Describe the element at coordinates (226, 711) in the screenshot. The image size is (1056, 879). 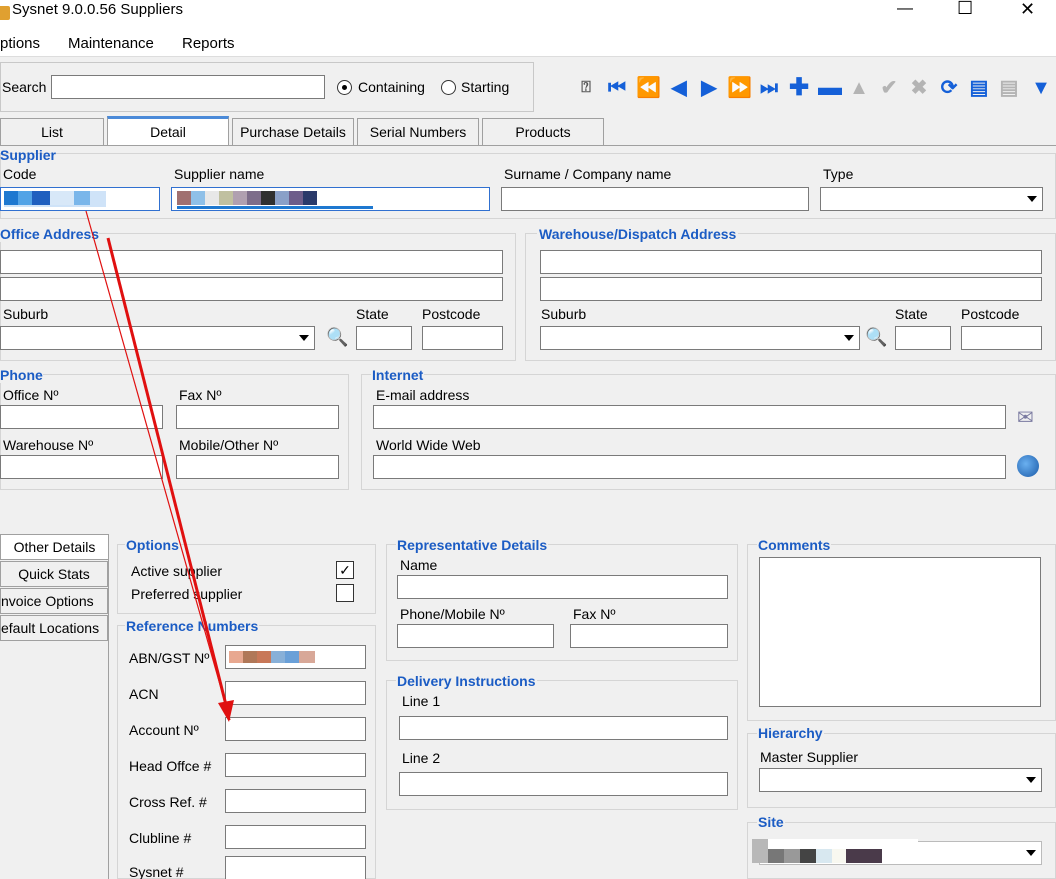
I see `arrow-head-icon` at that location.